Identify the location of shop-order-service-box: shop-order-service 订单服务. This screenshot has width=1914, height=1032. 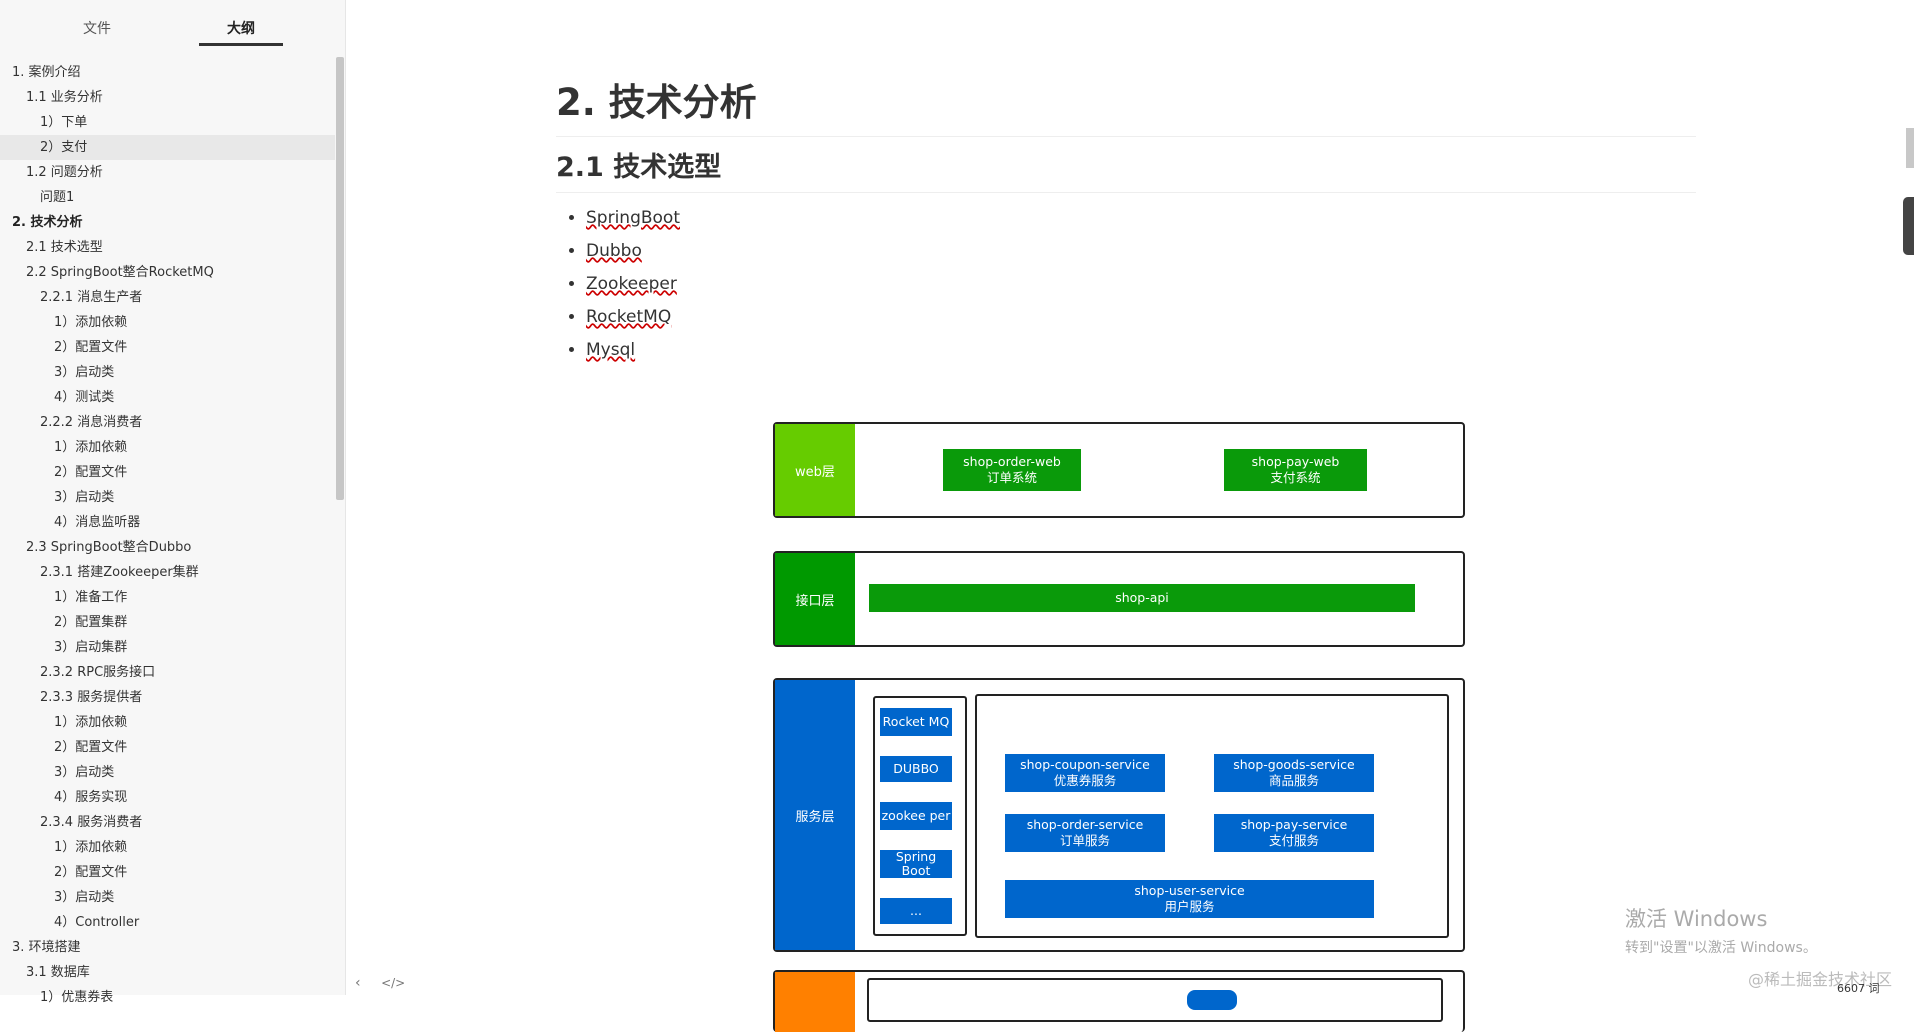
(1085, 833).